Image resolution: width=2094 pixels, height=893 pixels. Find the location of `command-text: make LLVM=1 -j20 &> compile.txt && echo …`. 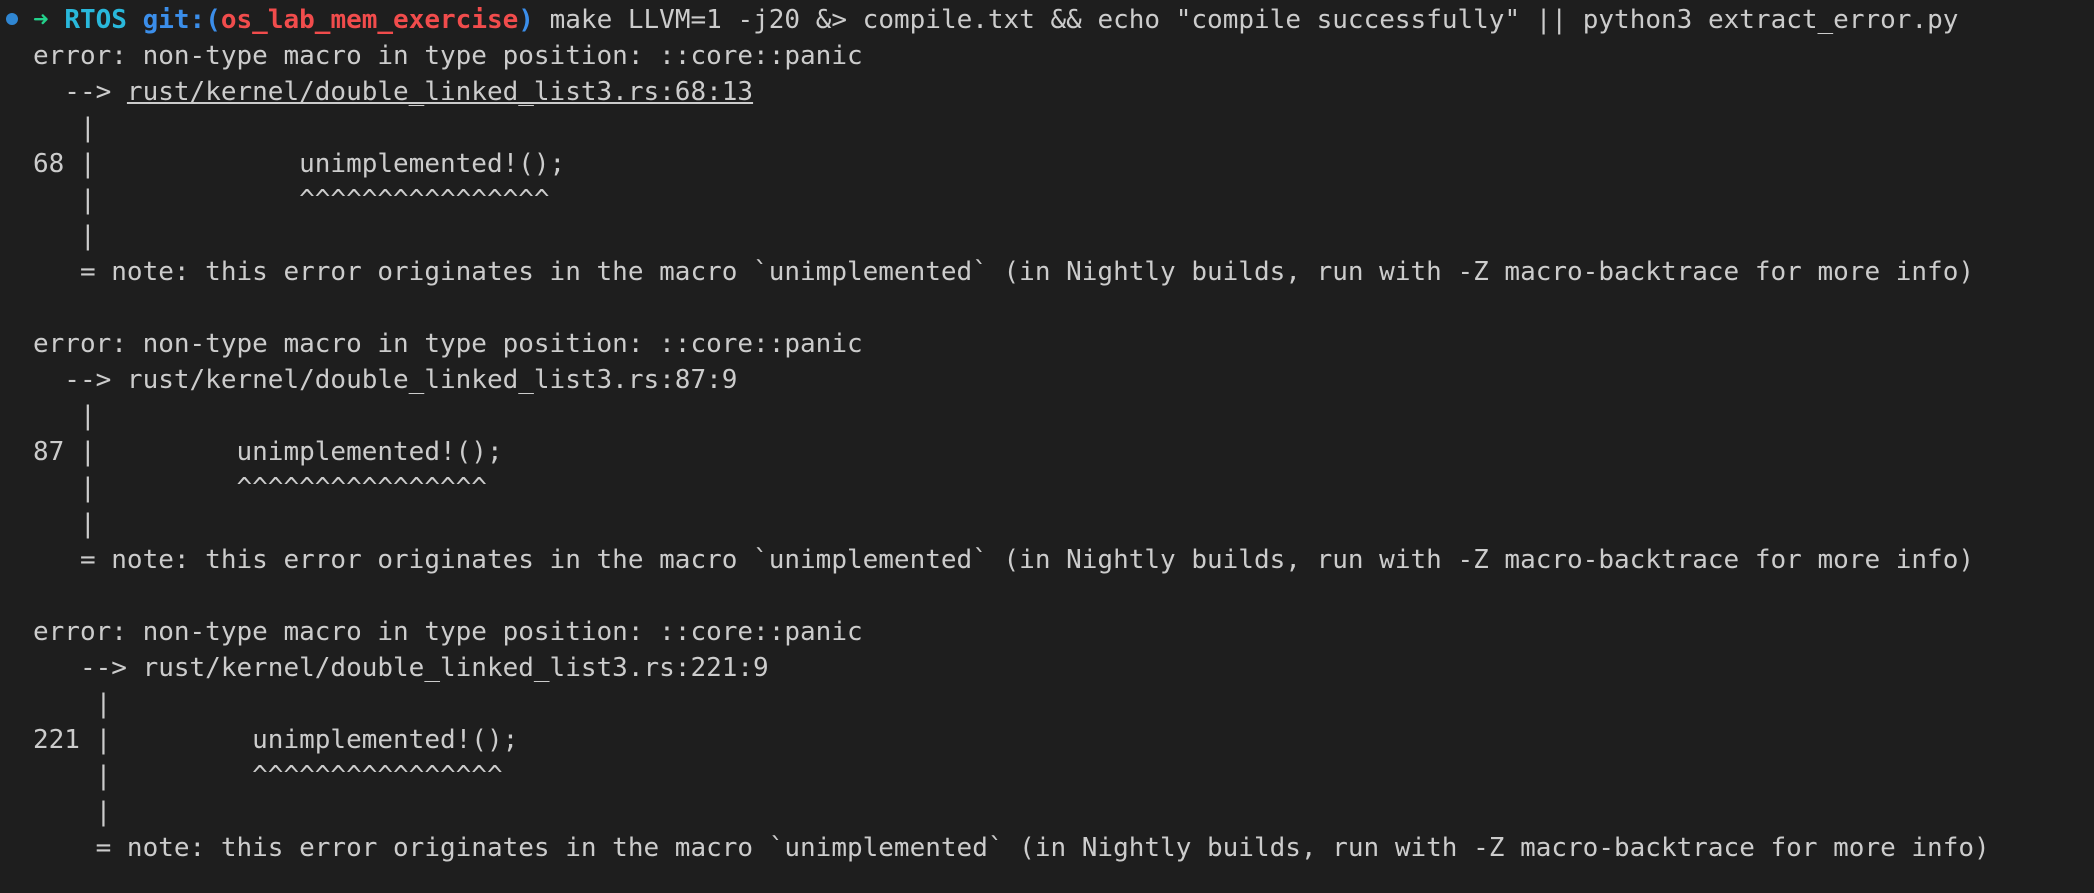

command-text: make LLVM=1 -j20 &> compile.txt && echo … is located at coordinates (1254, 20).